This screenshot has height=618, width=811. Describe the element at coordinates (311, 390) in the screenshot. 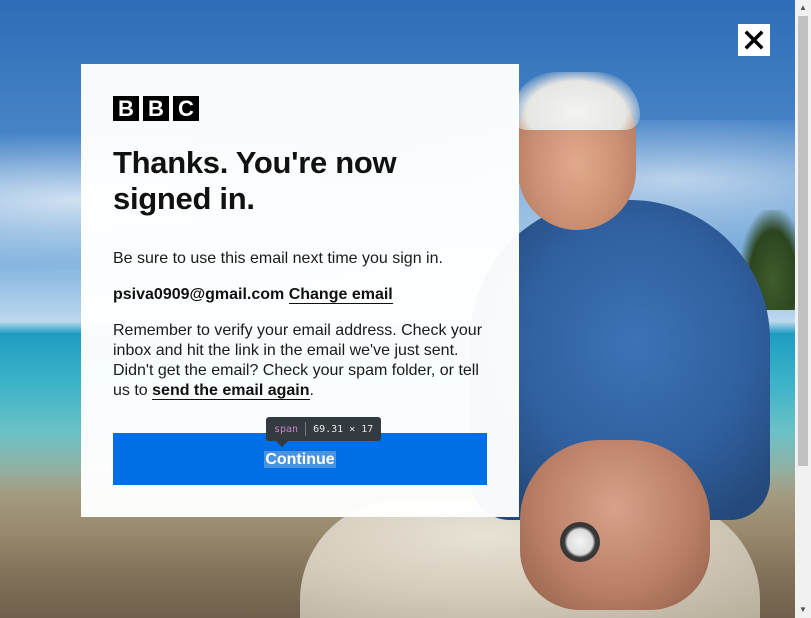

I see `verify-text-end: .` at that location.